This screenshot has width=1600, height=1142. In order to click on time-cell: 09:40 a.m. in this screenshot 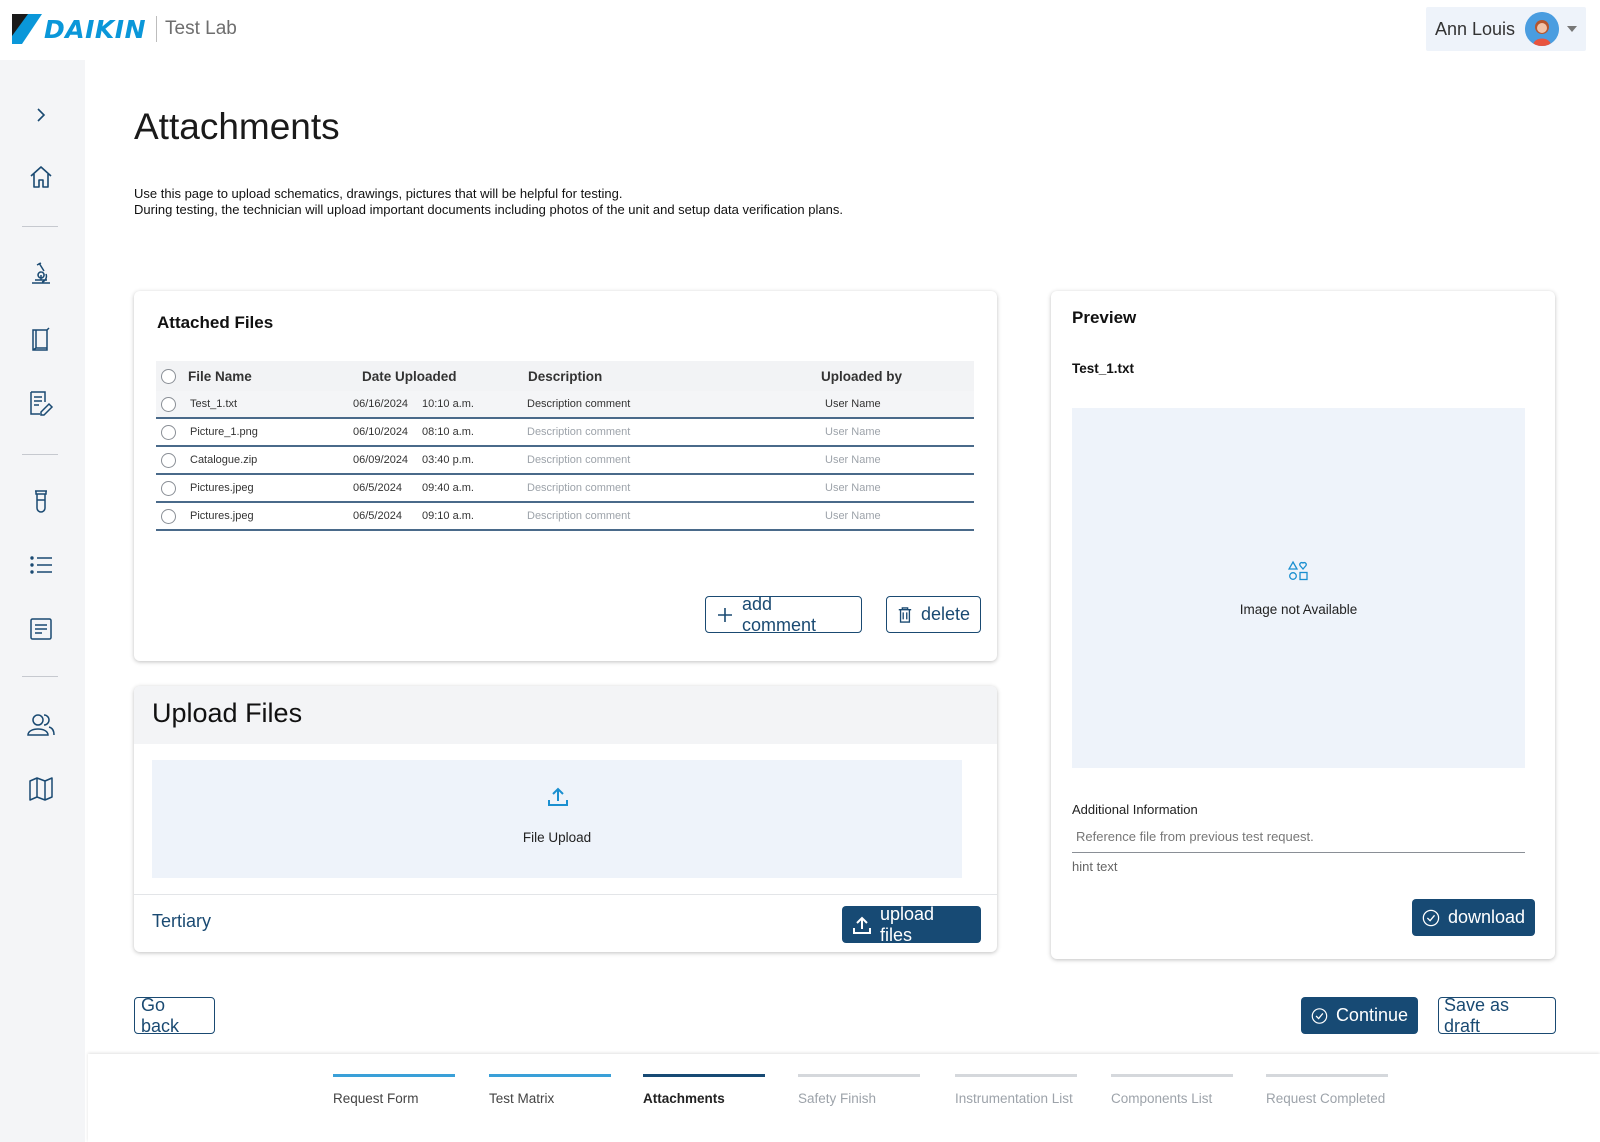, I will do `click(448, 488)`.